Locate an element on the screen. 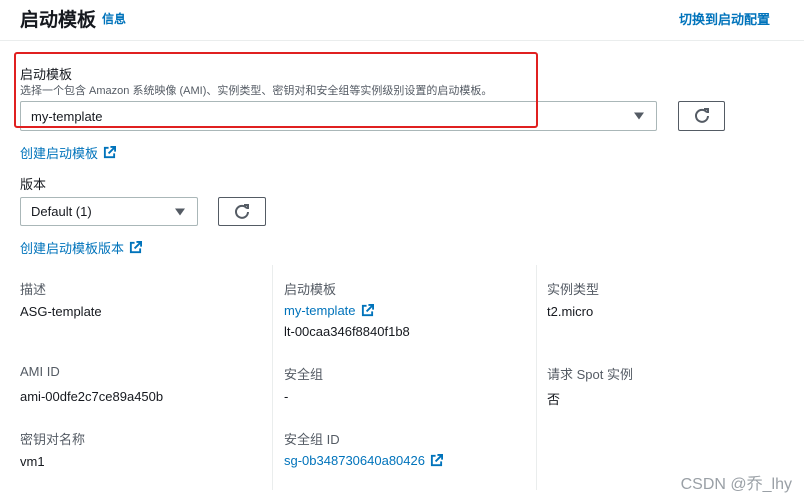 The width and height of the screenshot is (804, 502). template-id-value: lt-00caa346f8840f1b8 is located at coordinates (347, 331).